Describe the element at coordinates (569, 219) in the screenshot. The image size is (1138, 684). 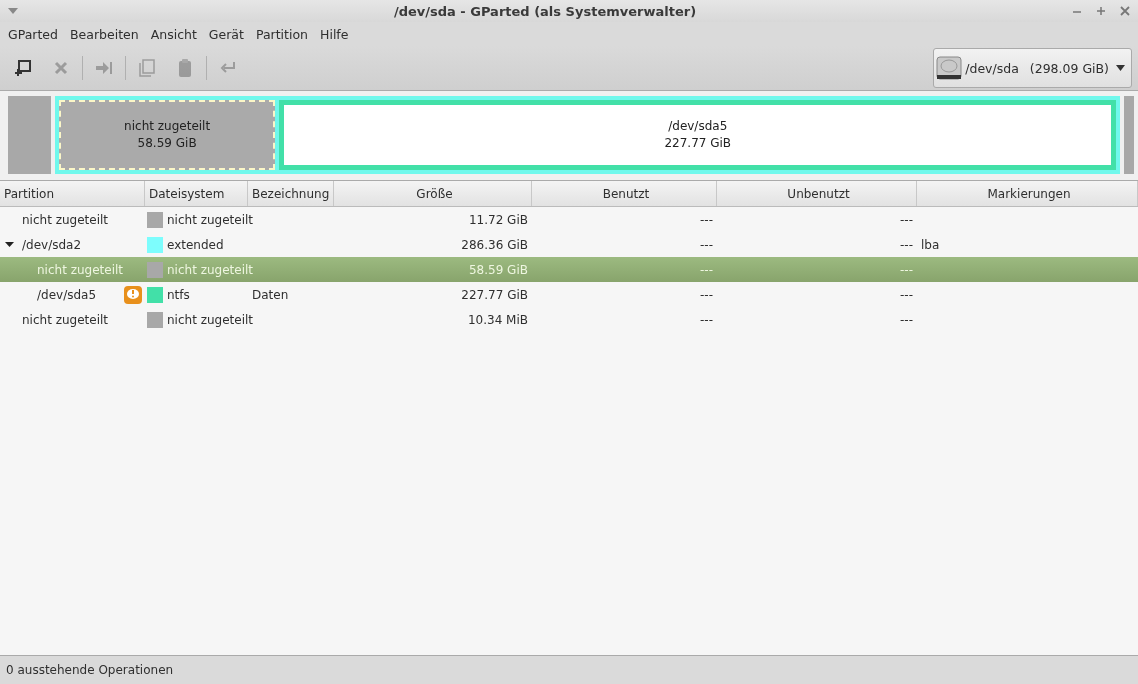
I see `table-row: nicht zugeteilt nicht zugeteilt 11.72 GiB --- ---` at that location.